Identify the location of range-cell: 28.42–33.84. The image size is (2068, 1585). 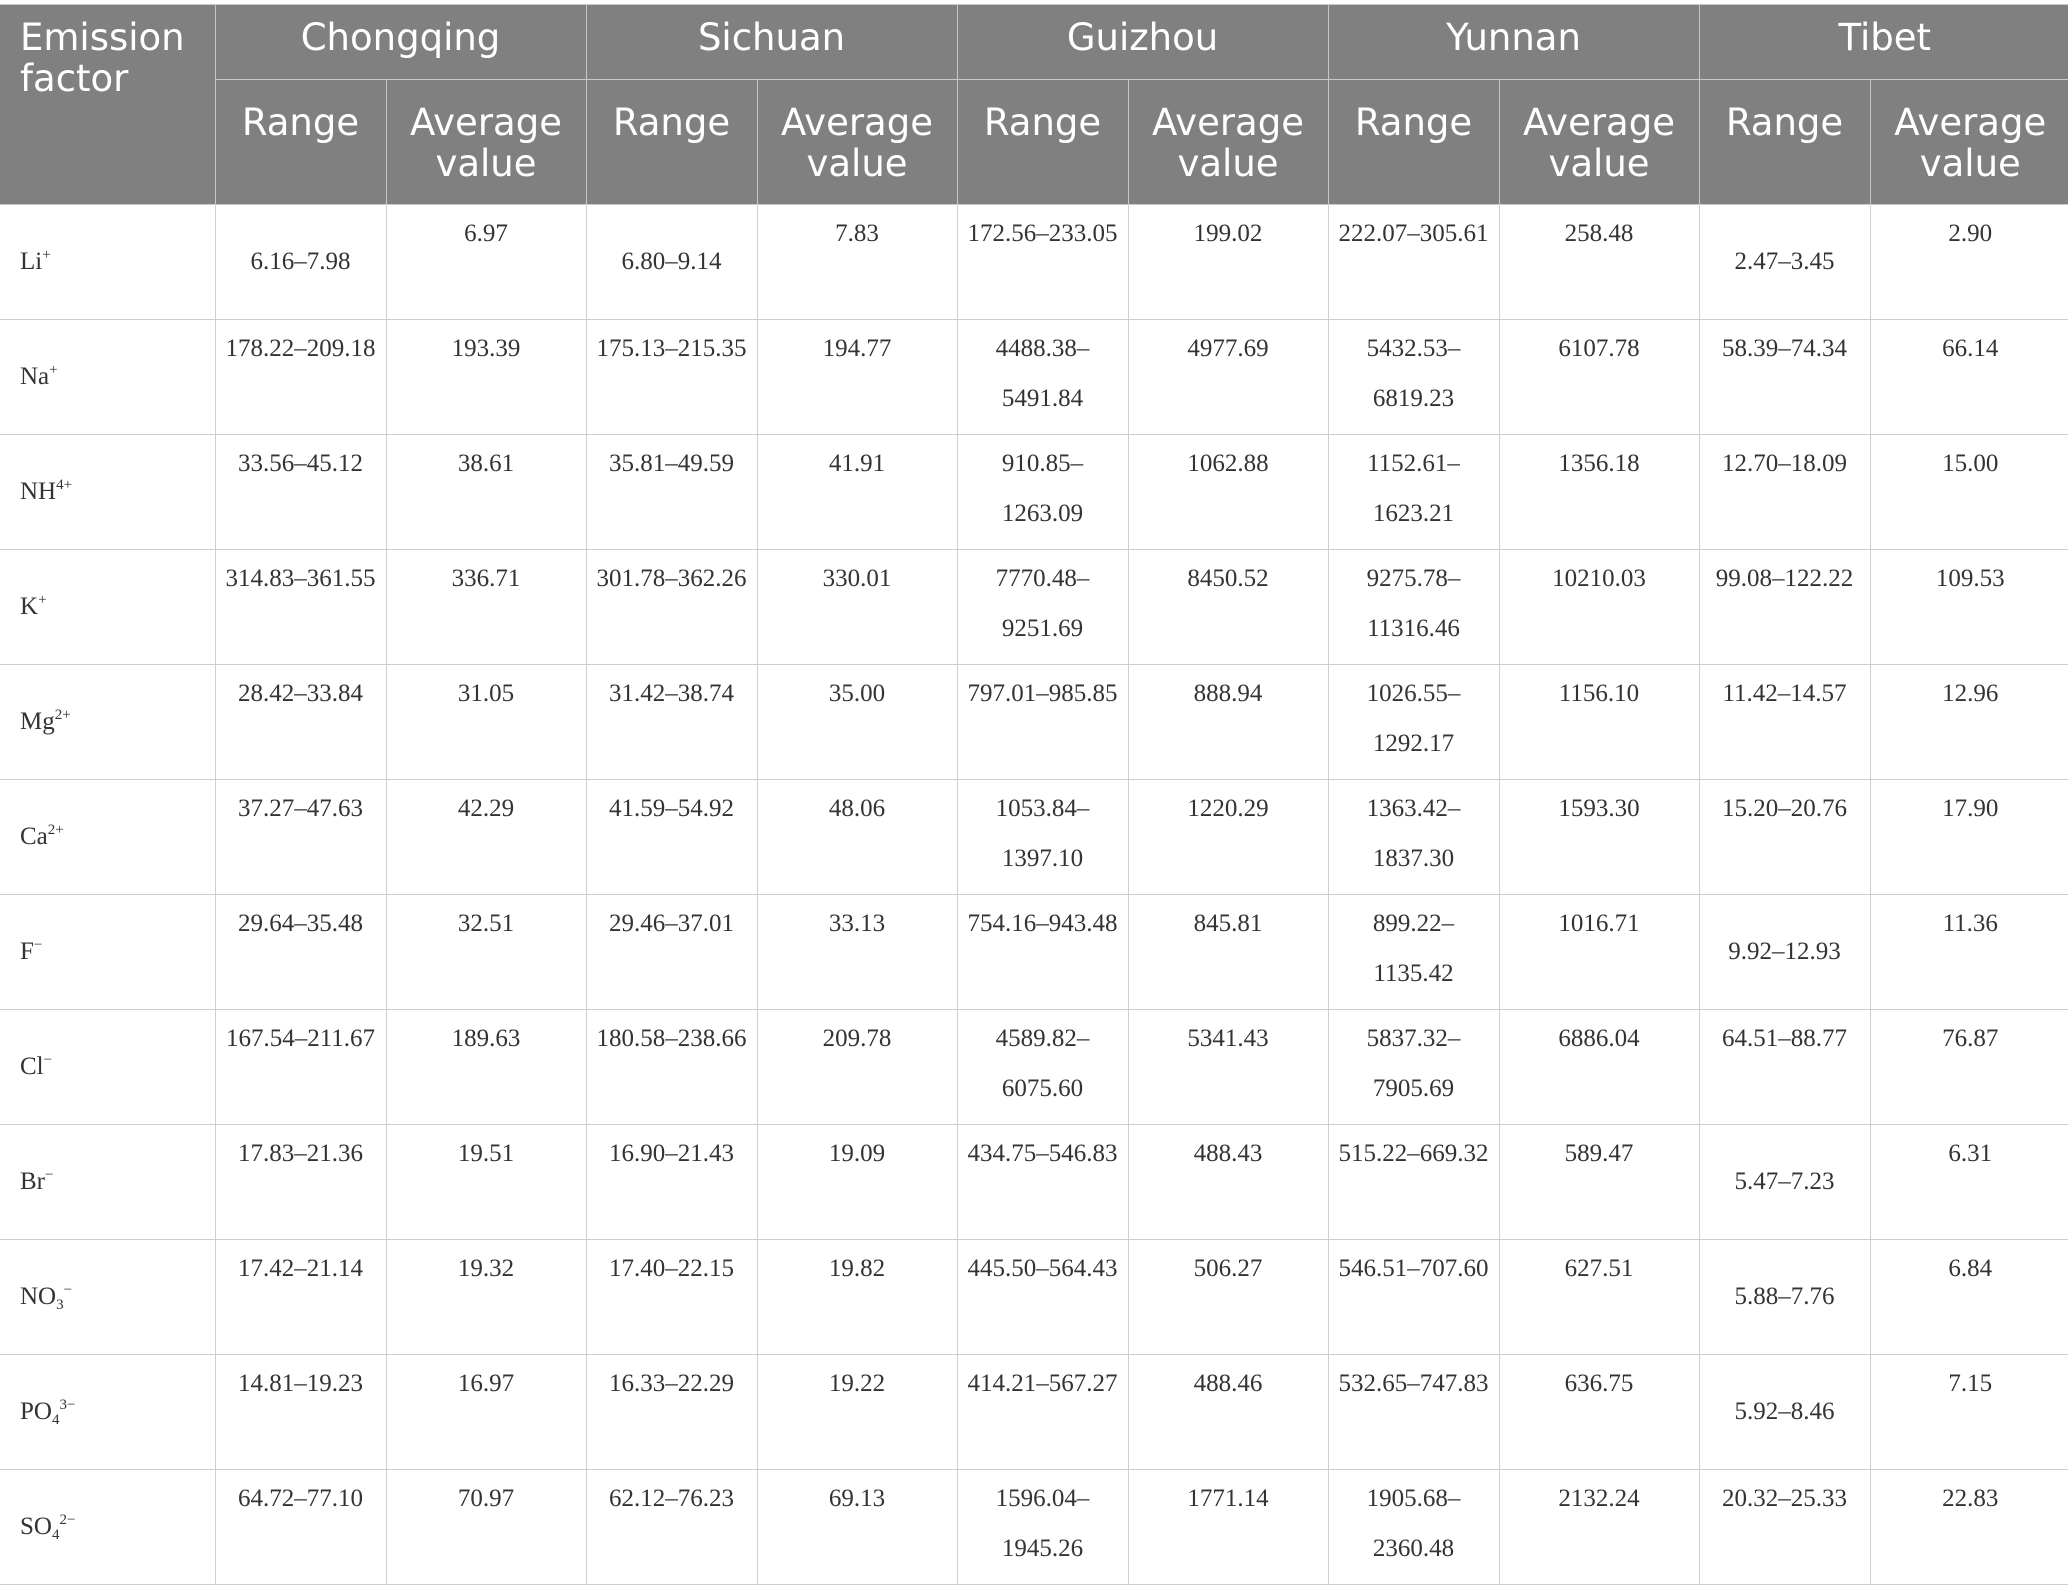
(300, 722).